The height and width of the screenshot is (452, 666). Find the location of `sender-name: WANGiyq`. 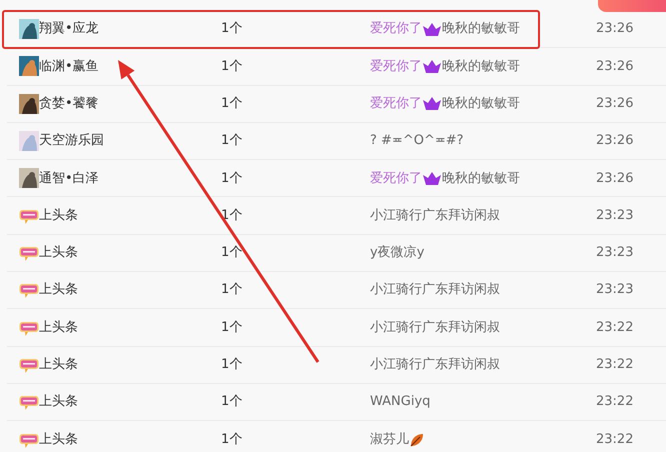

sender-name: WANGiyq is located at coordinates (400, 402).